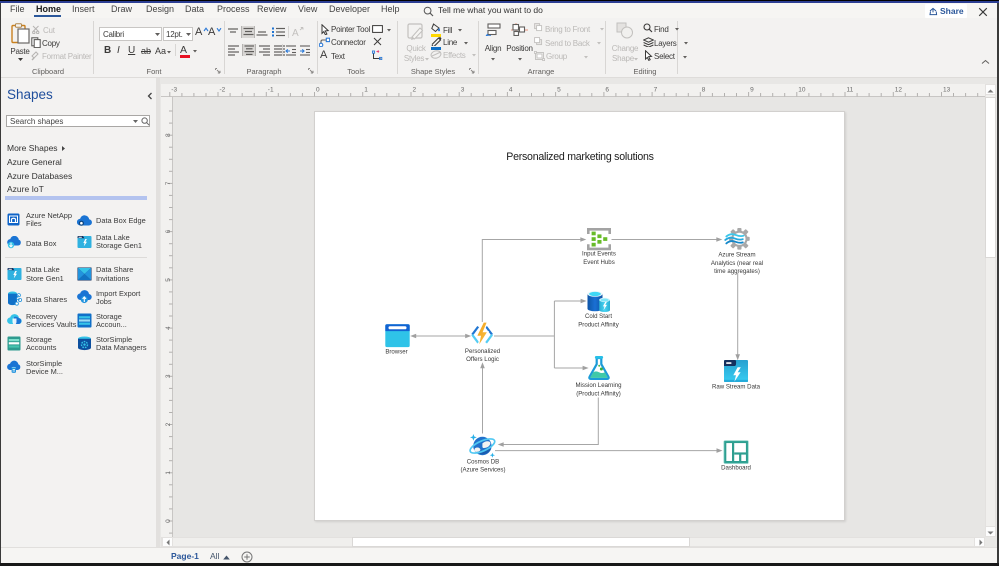 This screenshot has height=566, width=999. What do you see at coordinates (598, 393) in the screenshot?
I see `svg-text: (Product Affinity)` at bounding box center [598, 393].